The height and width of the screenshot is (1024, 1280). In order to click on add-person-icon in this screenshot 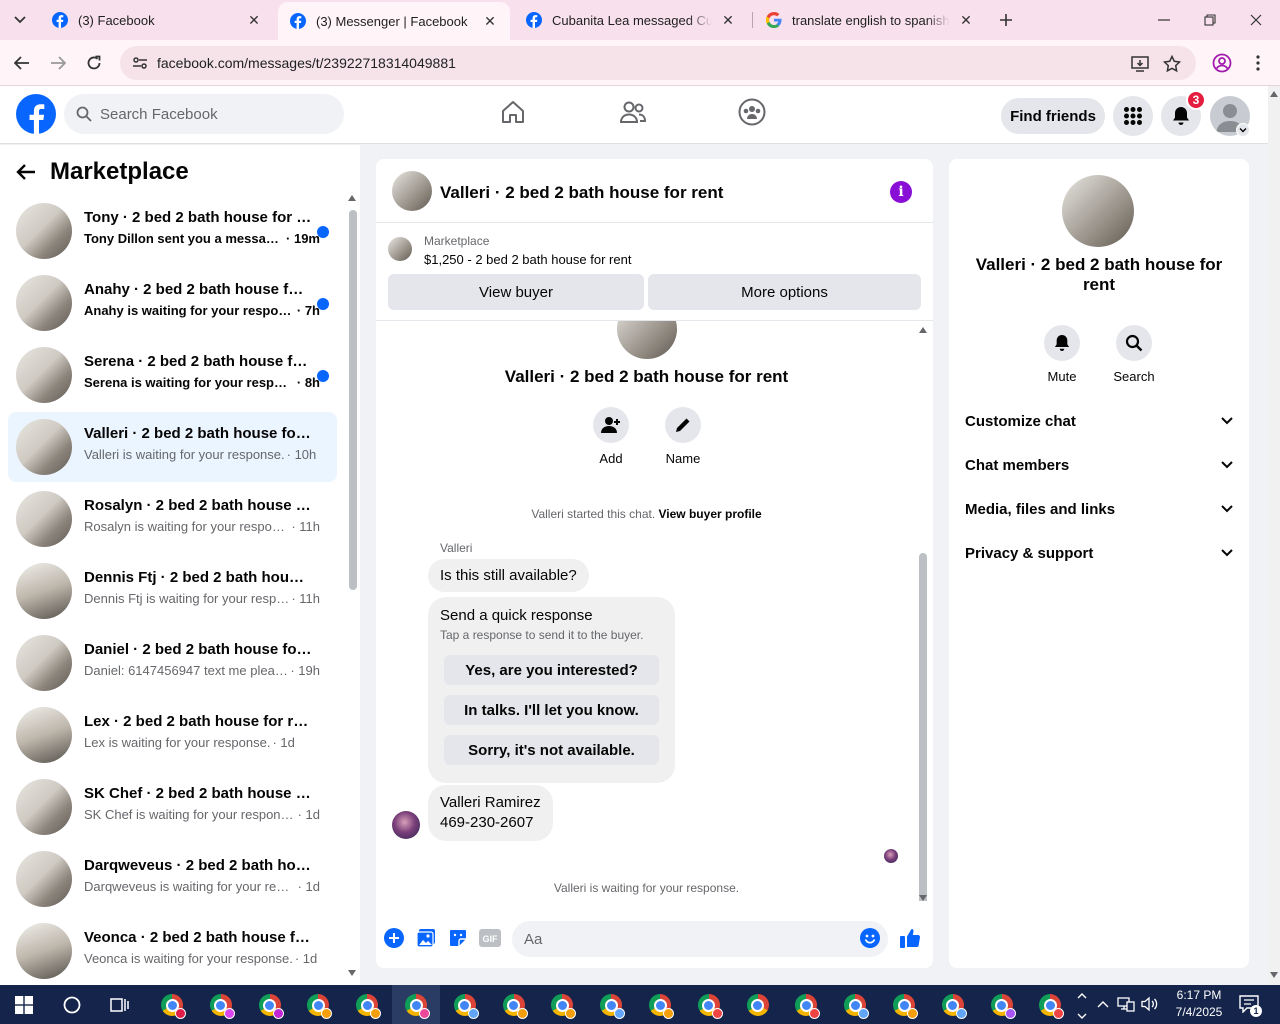, I will do `click(611, 425)`.